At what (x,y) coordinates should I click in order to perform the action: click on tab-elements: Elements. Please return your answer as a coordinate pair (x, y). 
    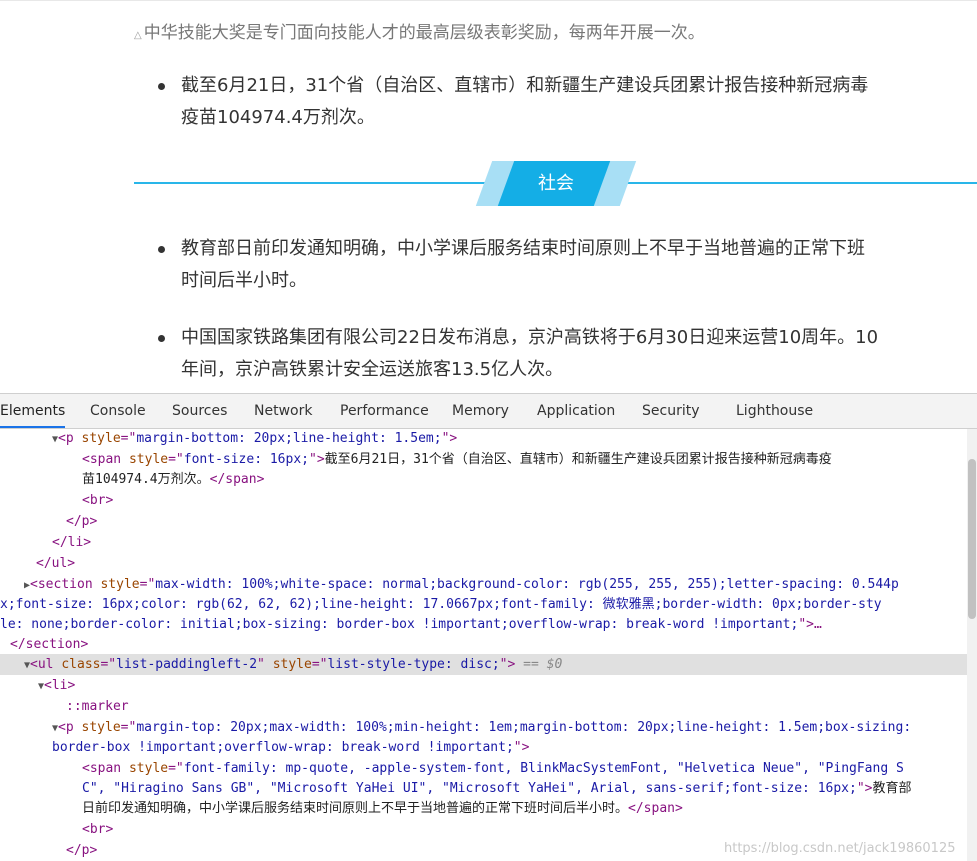
    Looking at the image, I should click on (33, 411).